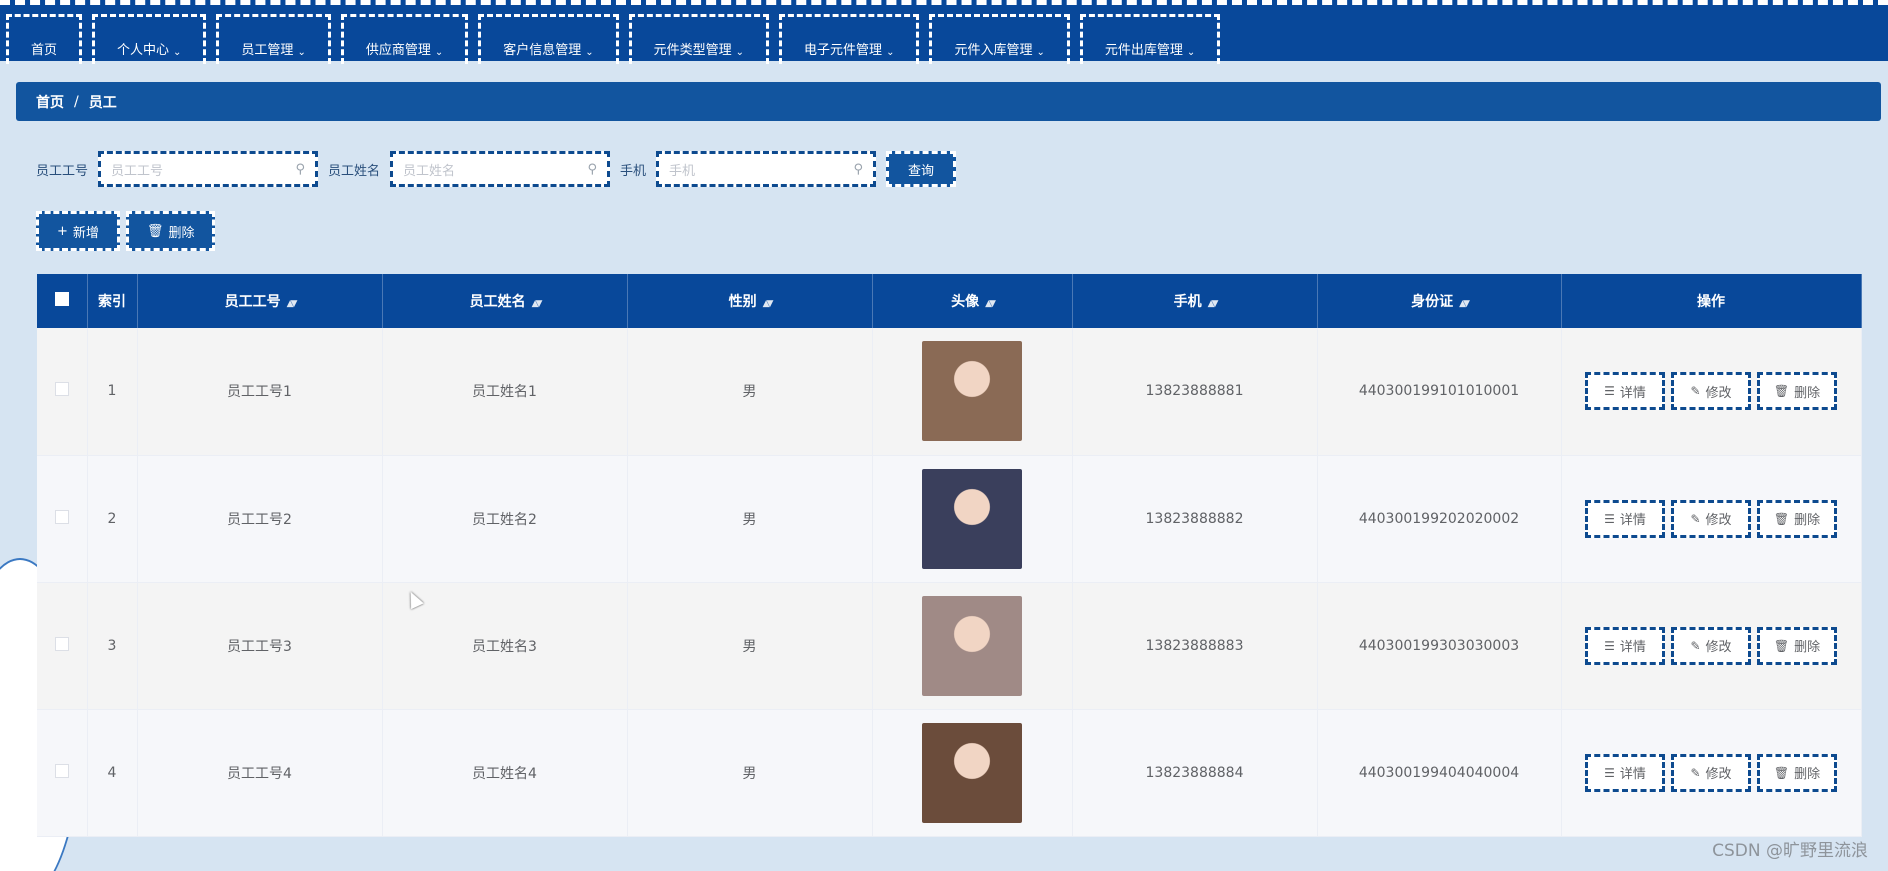  Describe the element at coordinates (843, 50) in the screenshot. I see `nav-item-label: 电子元件管理` at that location.